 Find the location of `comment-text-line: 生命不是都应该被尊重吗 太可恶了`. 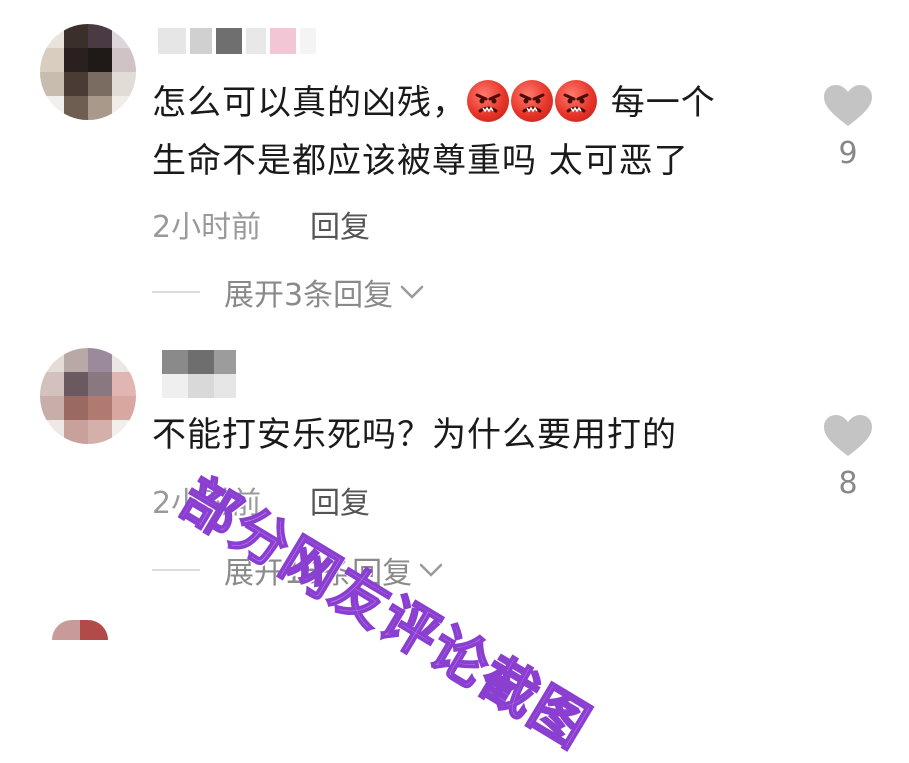

comment-text-line: 生命不是都应该被尊重吗 太可恶了 is located at coordinates (420, 161).